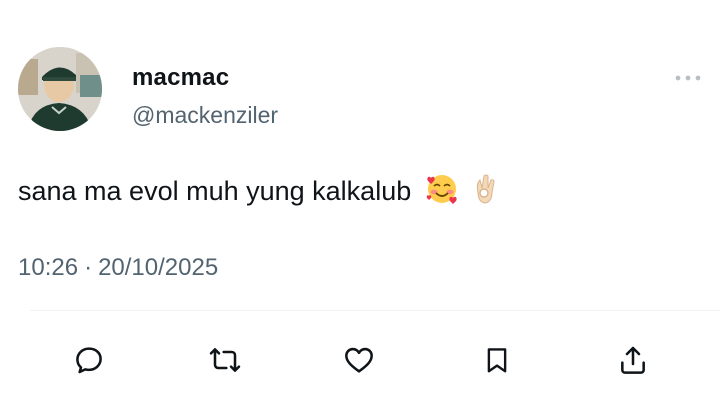  I want to click on retweet-icon, so click(225, 360).